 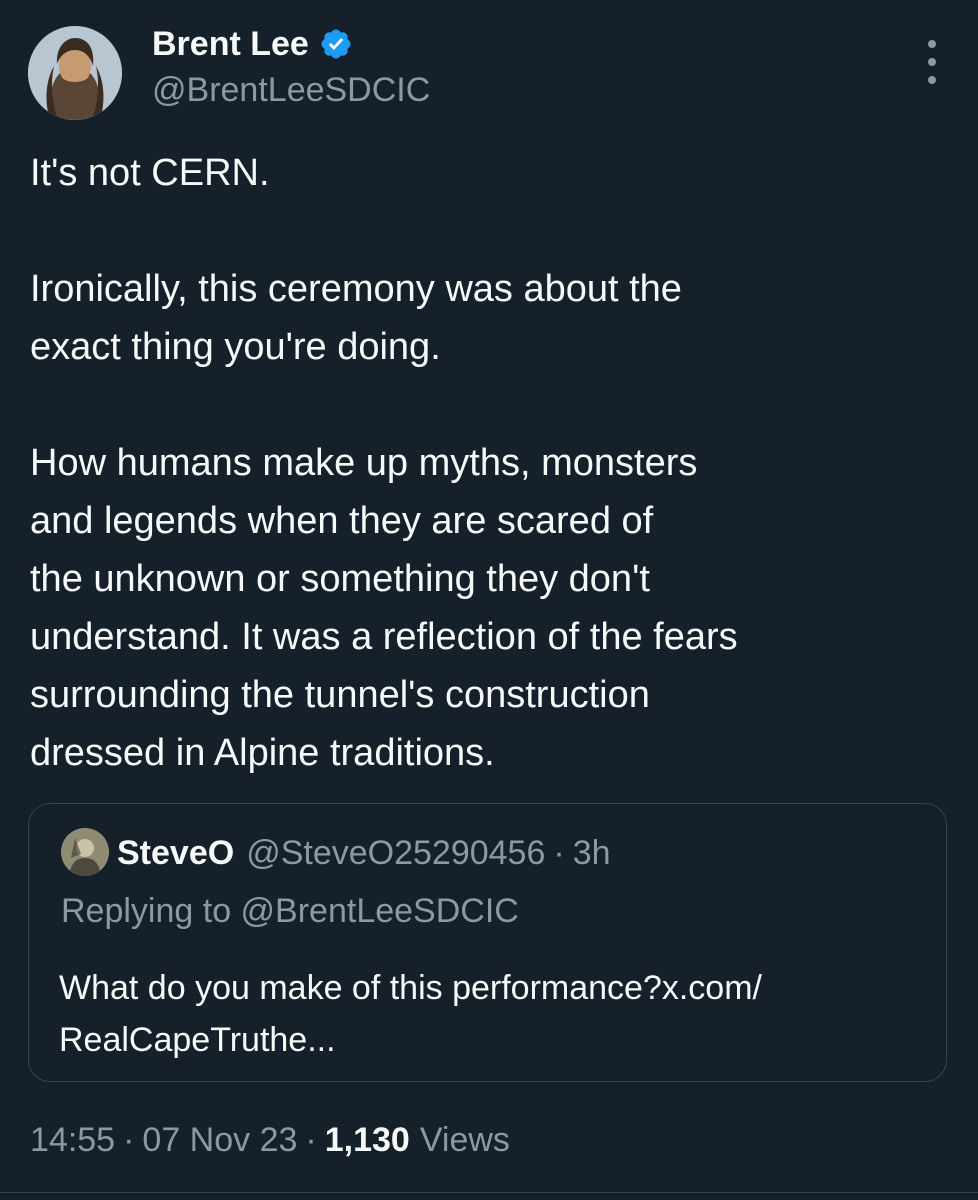 I want to click on views-count: 1,130, so click(x=367, y=1140).